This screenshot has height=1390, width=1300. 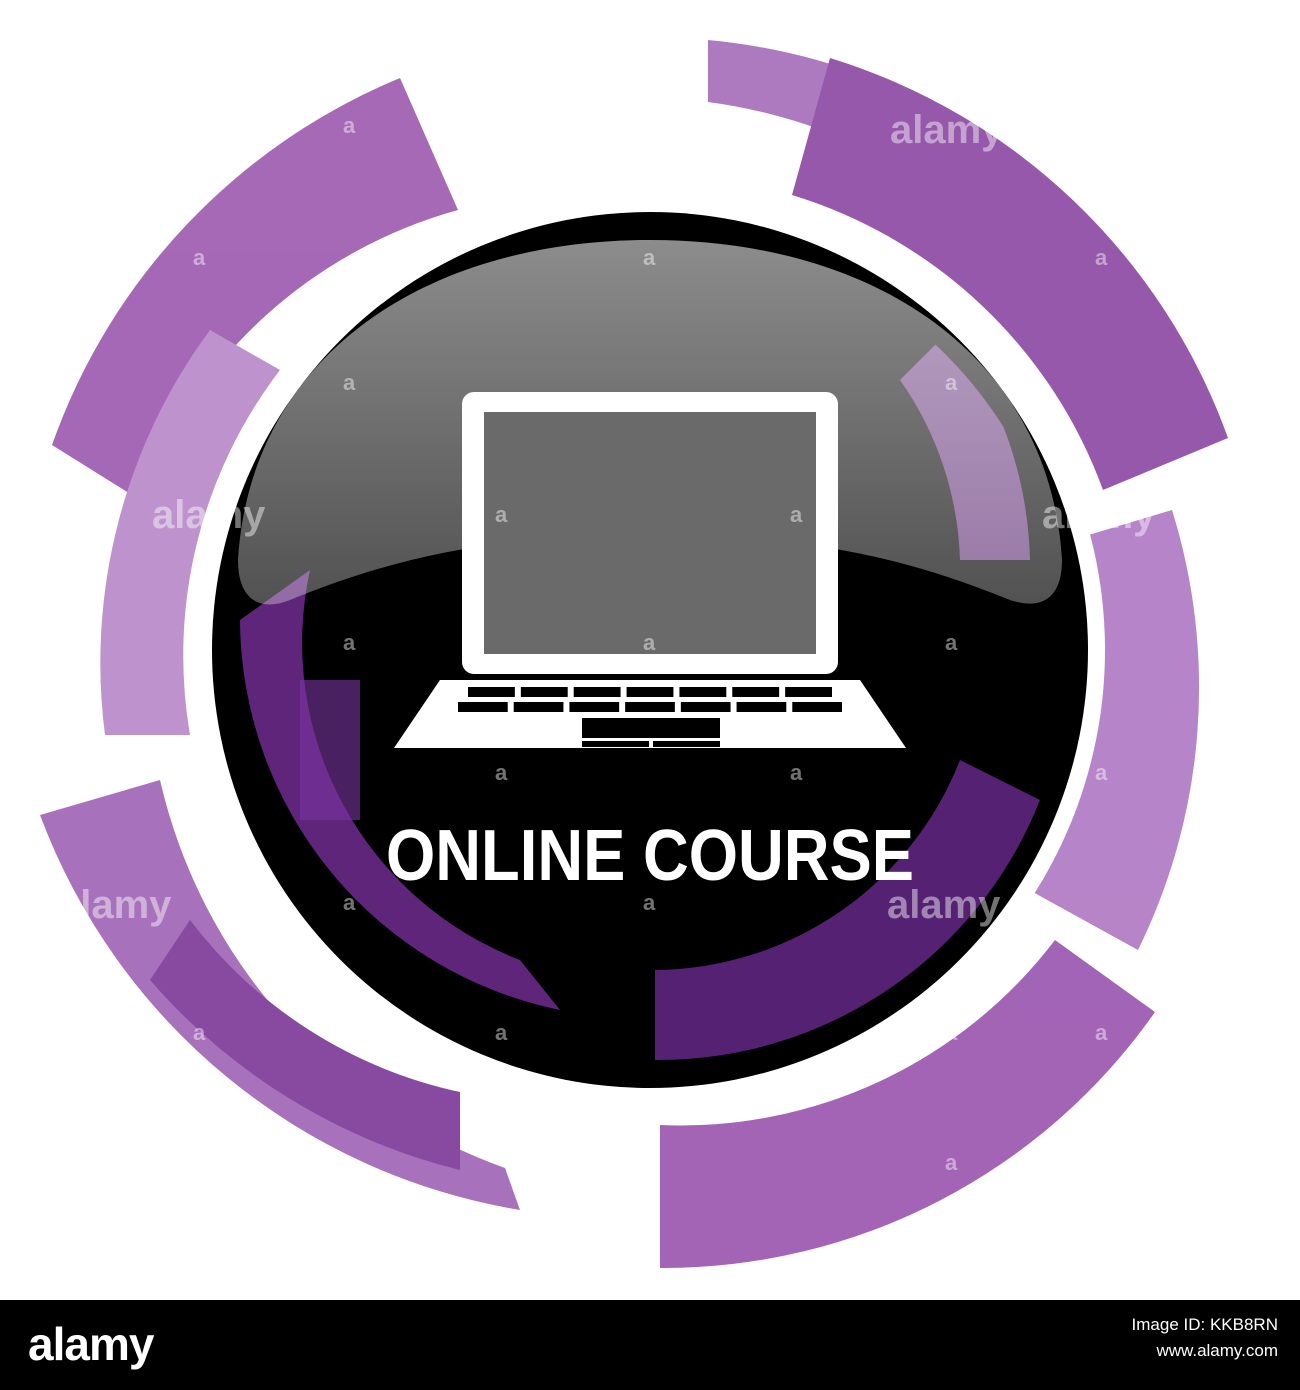 What do you see at coordinates (650, 570) in the screenshot?
I see `laptop-icon` at bounding box center [650, 570].